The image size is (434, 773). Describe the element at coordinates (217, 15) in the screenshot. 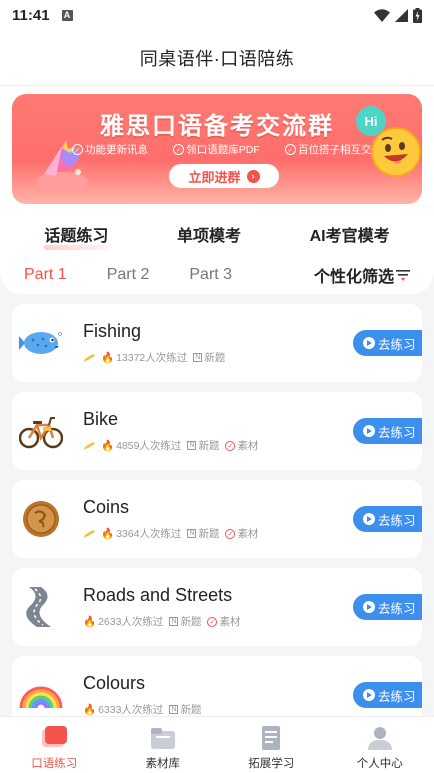

I see `status-bar: 11:41 A` at that location.